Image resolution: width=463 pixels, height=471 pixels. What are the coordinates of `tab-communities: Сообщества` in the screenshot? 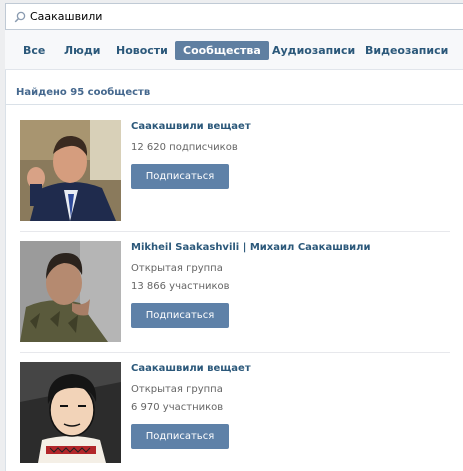 It's located at (222, 50).